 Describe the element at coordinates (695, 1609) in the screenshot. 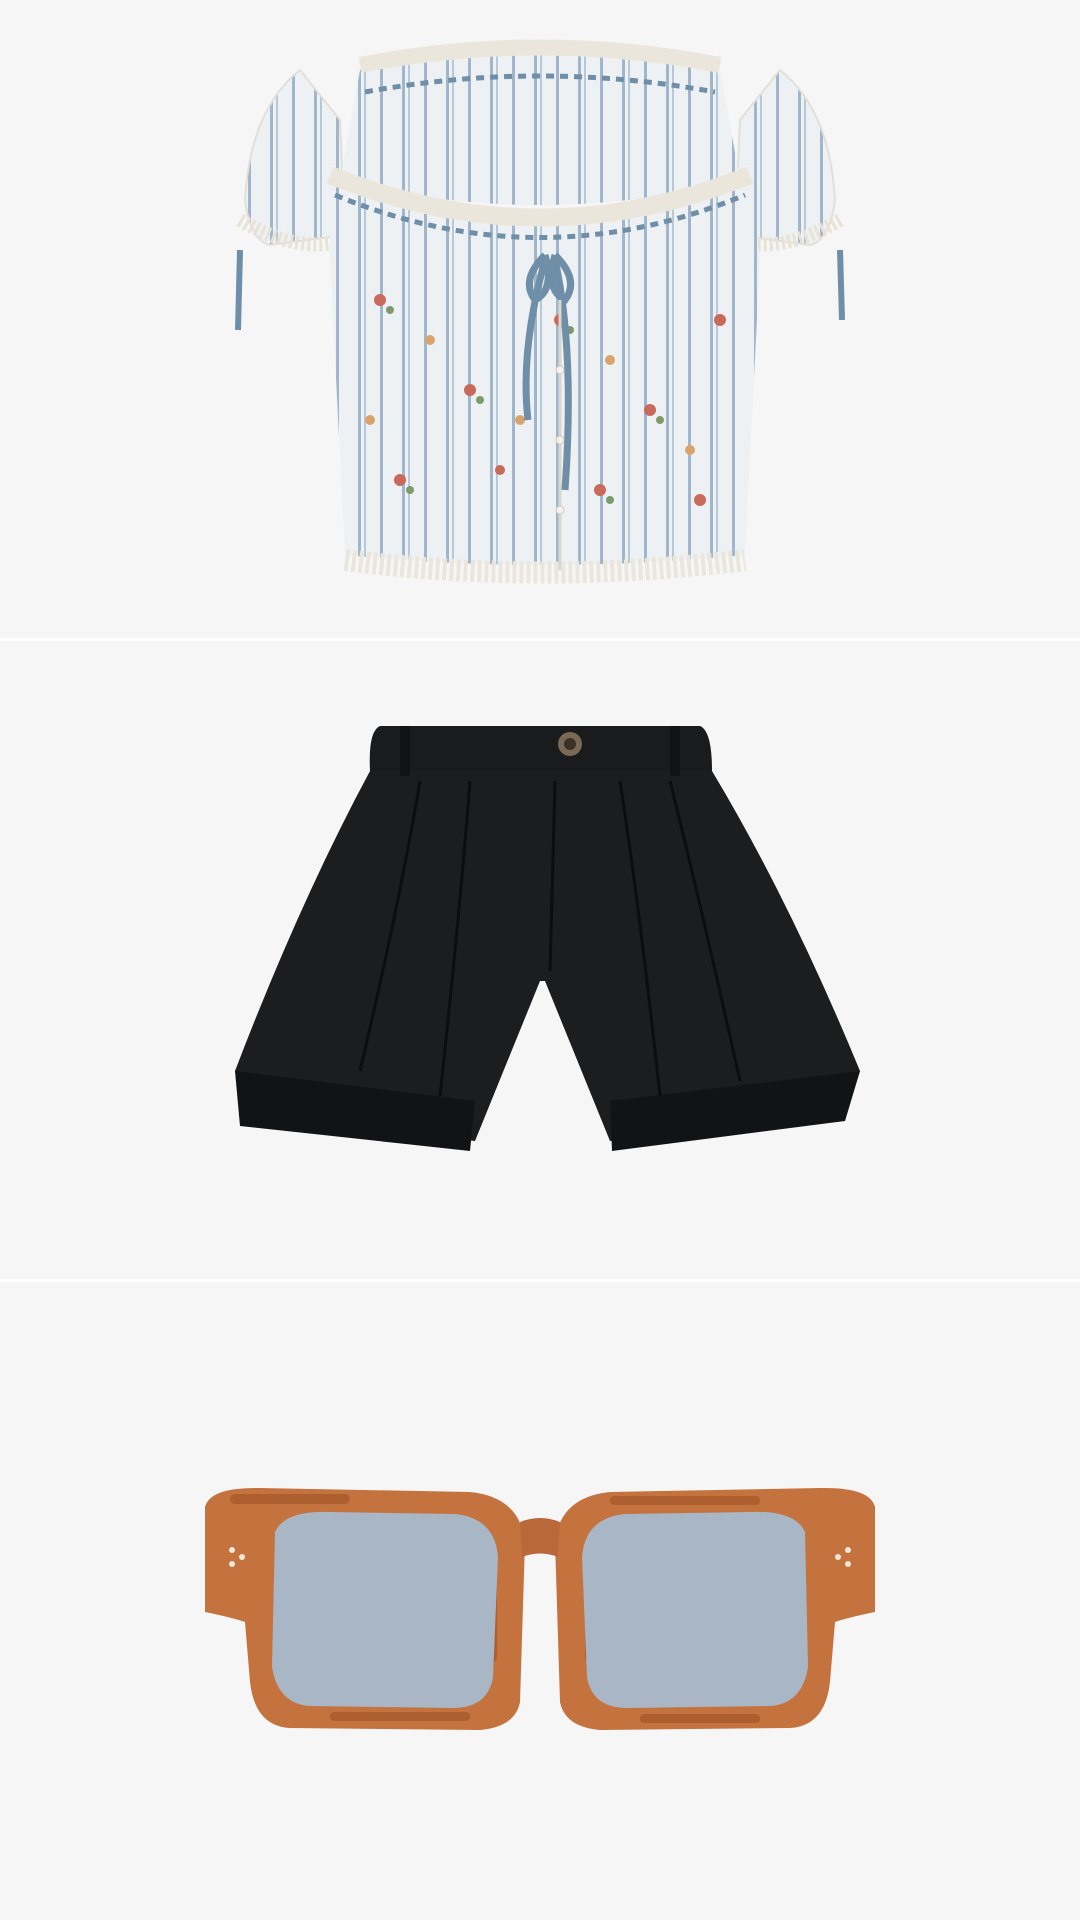

I see `right-lens` at that location.